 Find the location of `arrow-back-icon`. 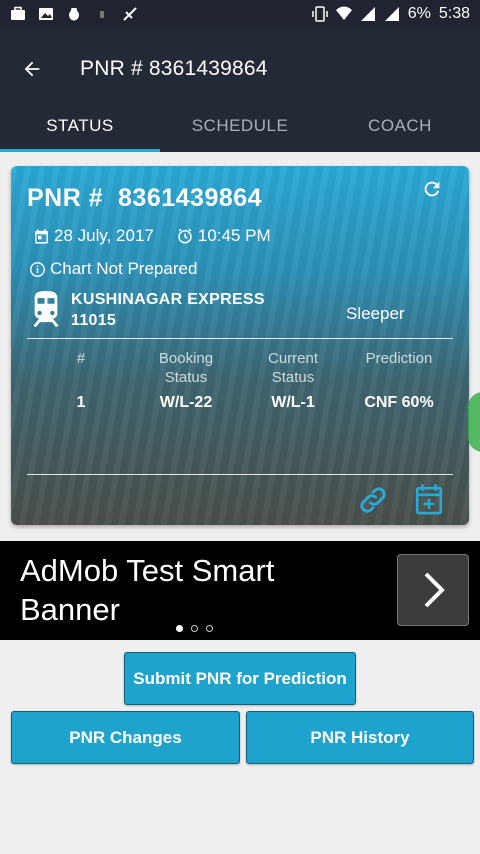

arrow-back-icon is located at coordinates (32, 69).